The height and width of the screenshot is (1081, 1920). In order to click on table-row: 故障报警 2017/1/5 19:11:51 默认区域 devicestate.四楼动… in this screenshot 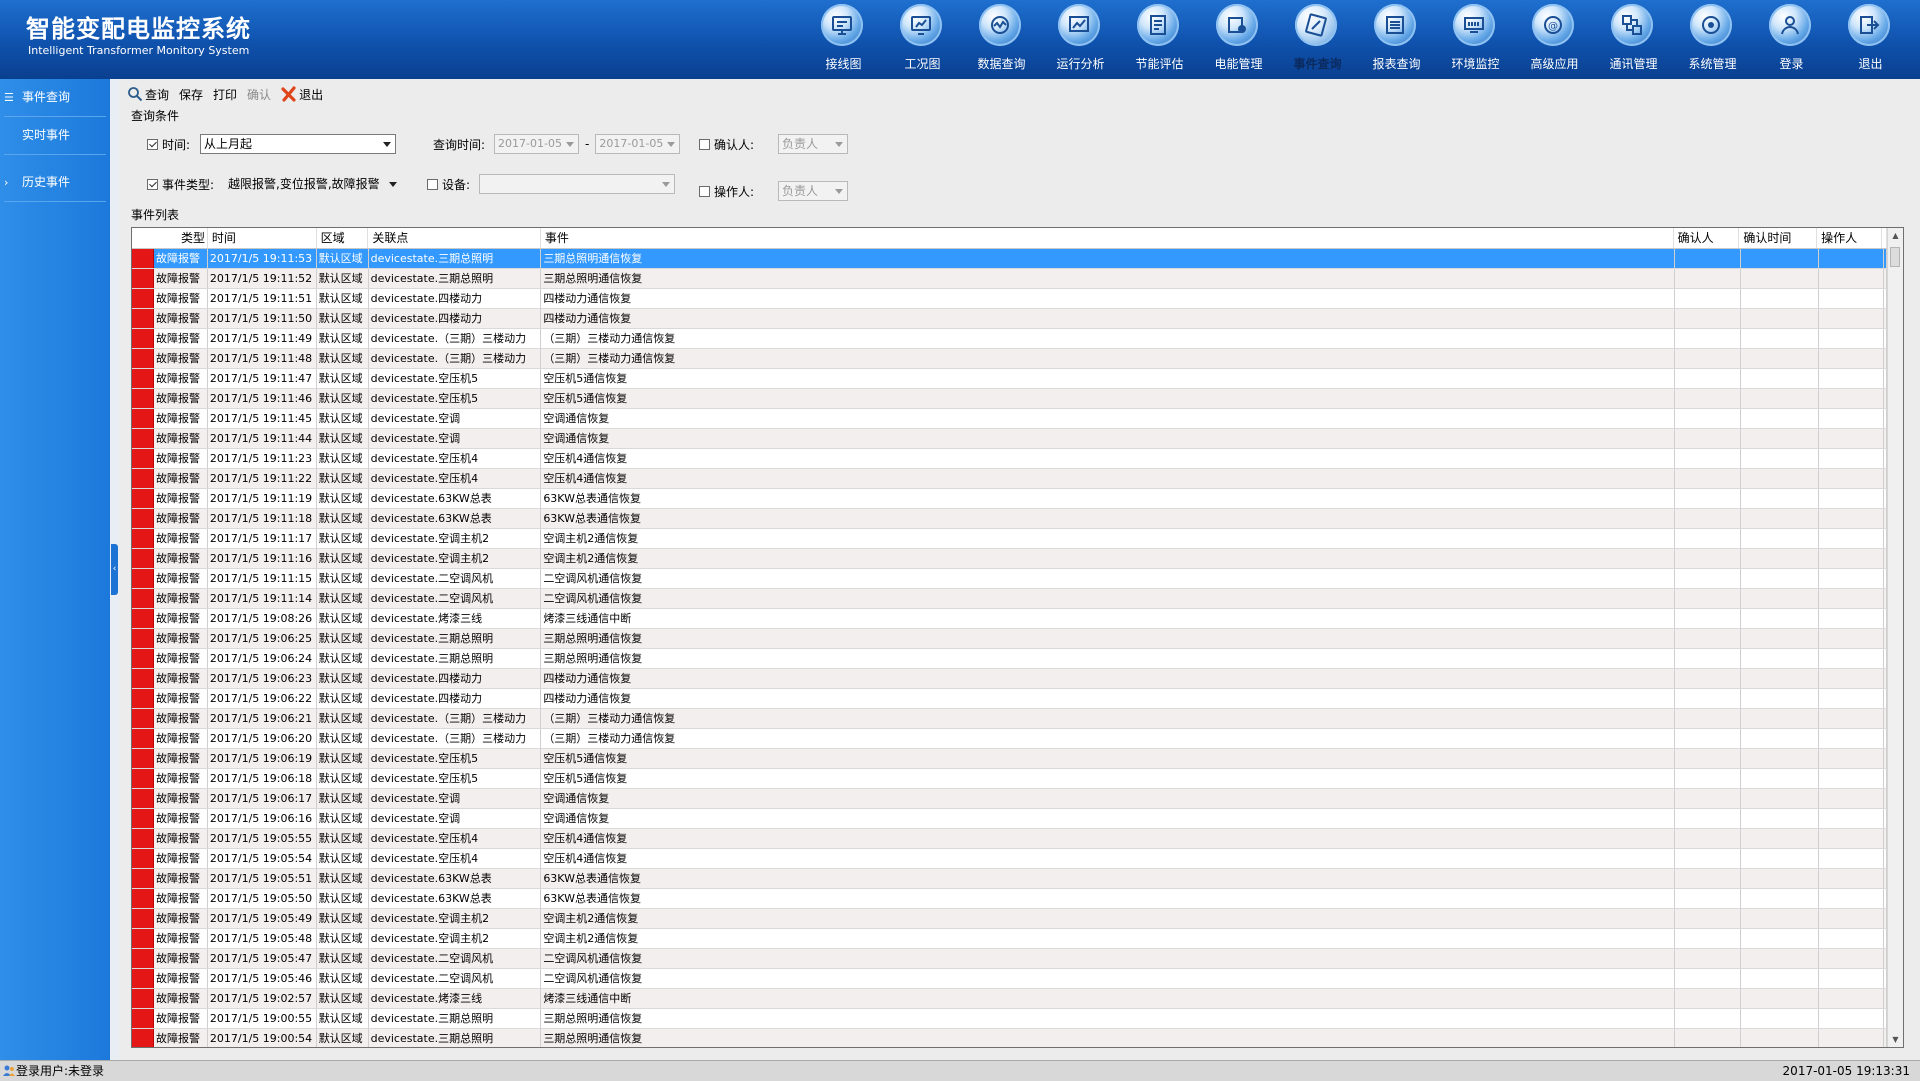, I will do `click(1009, 299)`.